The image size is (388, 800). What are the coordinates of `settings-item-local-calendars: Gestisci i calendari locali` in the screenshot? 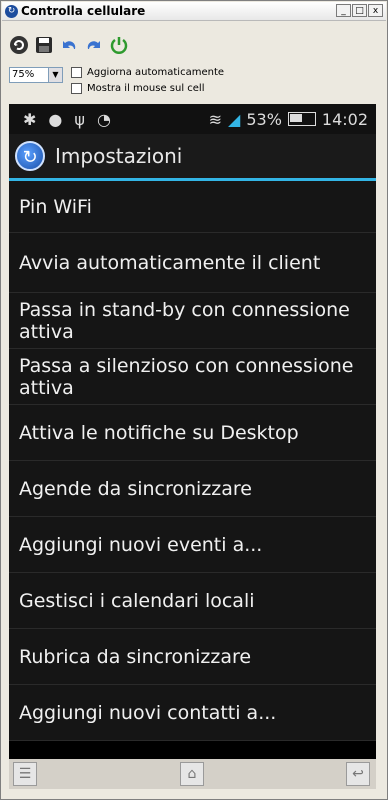 It's located at (192, 601).